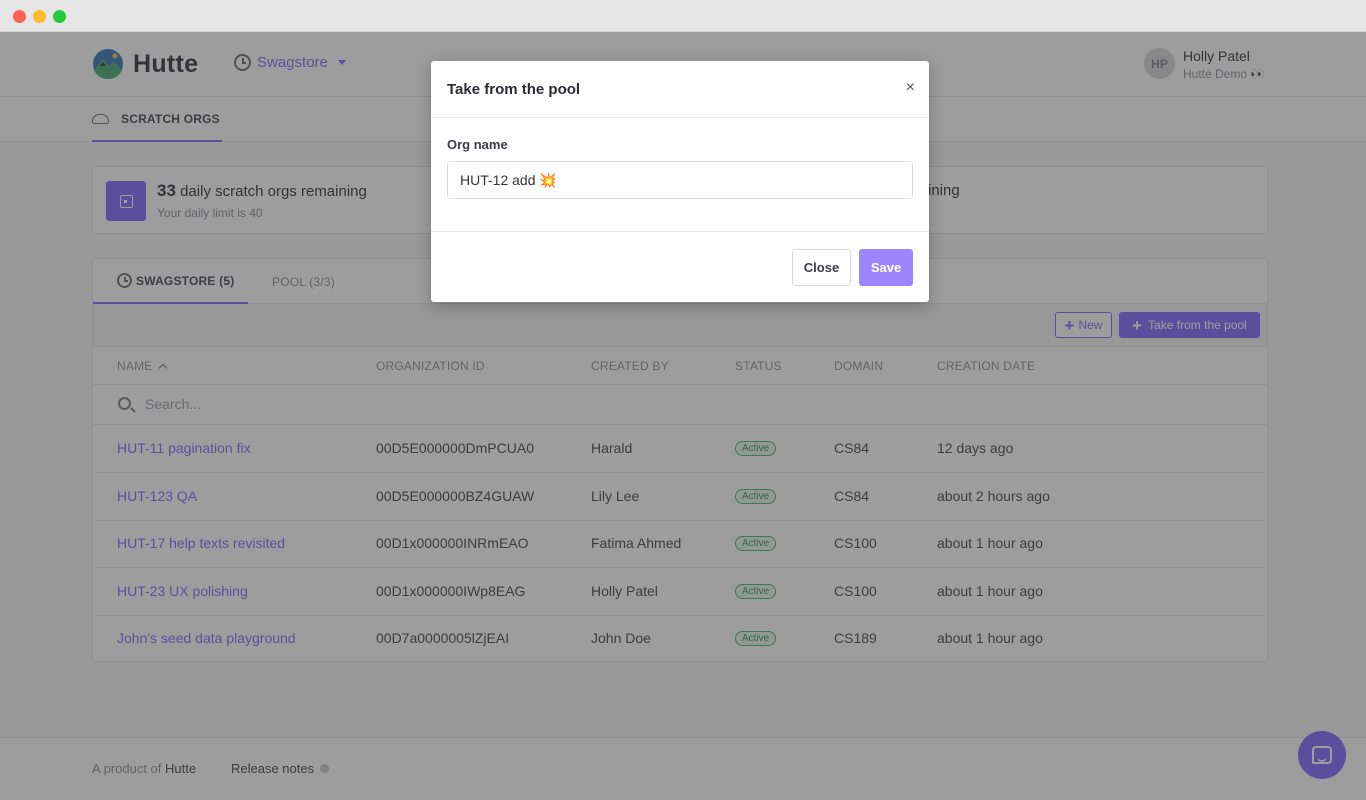 Image resolution: width=1366 pixels, height=800 pixels. Describe the element at coordinates (821, 267) in the screenshot. I see `close-button: Close` at that location.